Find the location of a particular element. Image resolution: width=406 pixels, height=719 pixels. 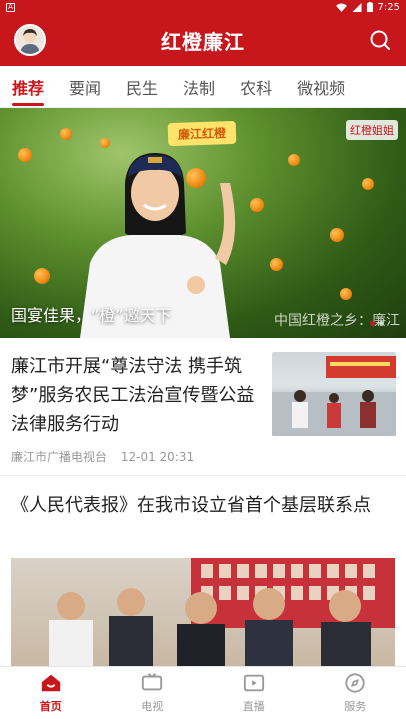

hero-watermark: 中国红橙之乡：廉江 is located at coordinates (337, 321).